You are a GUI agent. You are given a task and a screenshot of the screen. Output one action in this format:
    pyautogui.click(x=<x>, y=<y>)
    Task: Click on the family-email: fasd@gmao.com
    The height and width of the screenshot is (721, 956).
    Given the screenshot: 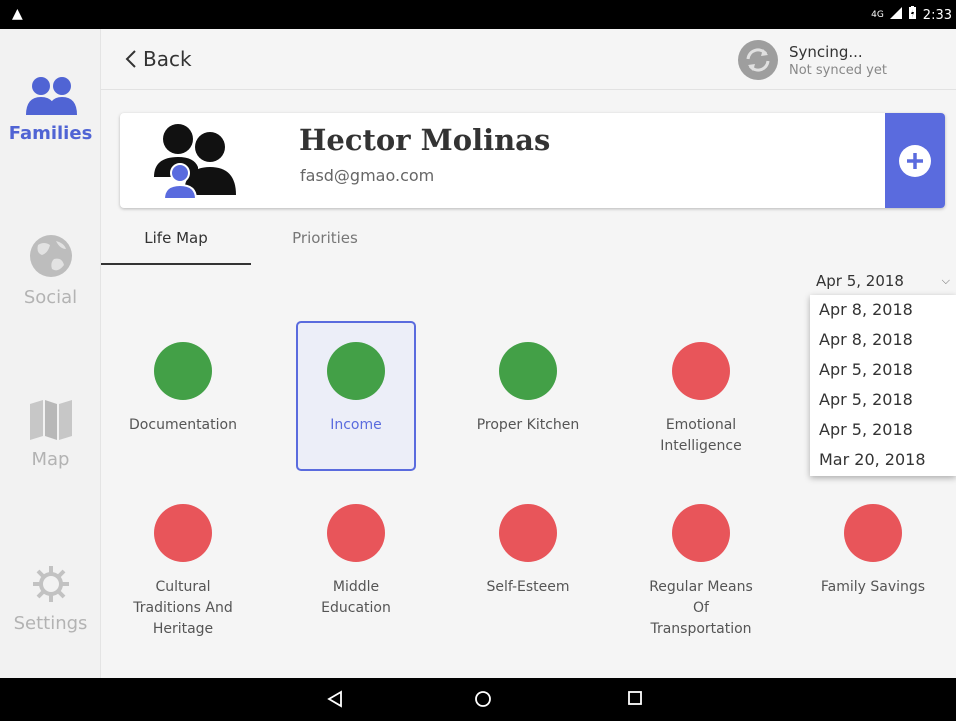 What is the action you would take?
    pyautogui.click(x=367, y=175)
    